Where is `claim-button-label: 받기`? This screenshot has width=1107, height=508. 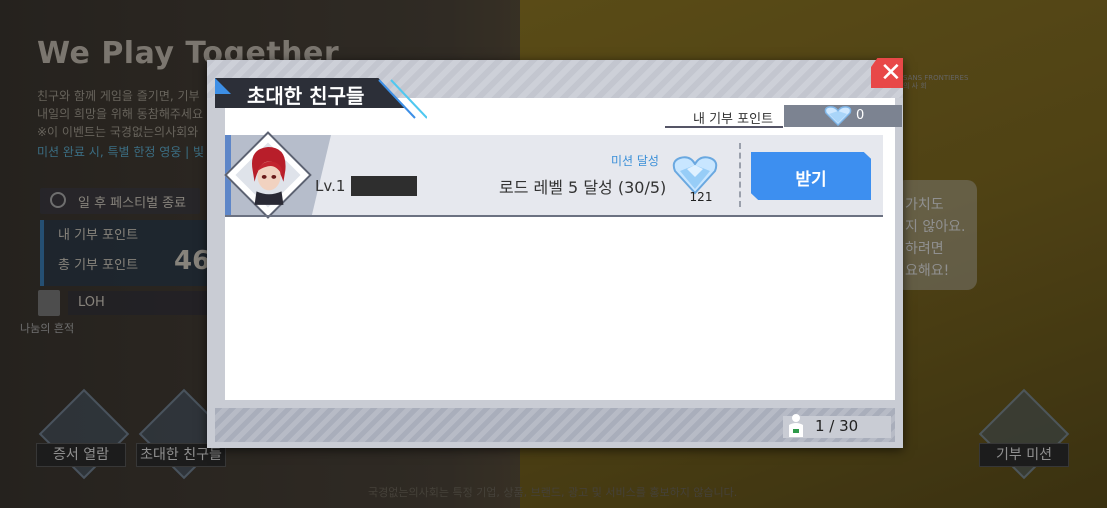 claim-button-label: 받기 is located at coordinates (811, 180).